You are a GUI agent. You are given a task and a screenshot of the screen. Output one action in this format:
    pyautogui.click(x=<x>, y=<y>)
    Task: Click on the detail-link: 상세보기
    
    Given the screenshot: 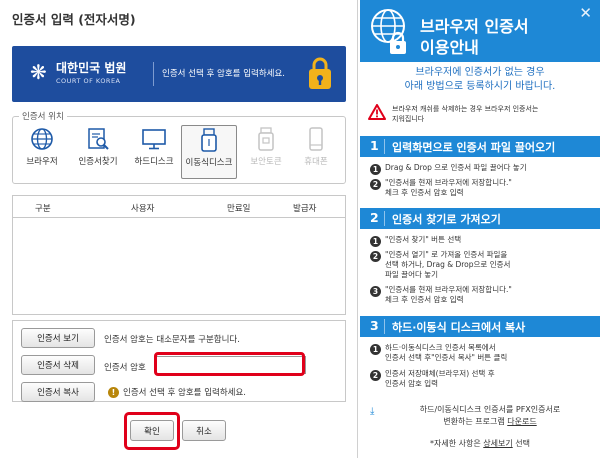 What is the action you would take?
    pyautogui.click(x=497, y=443)
    